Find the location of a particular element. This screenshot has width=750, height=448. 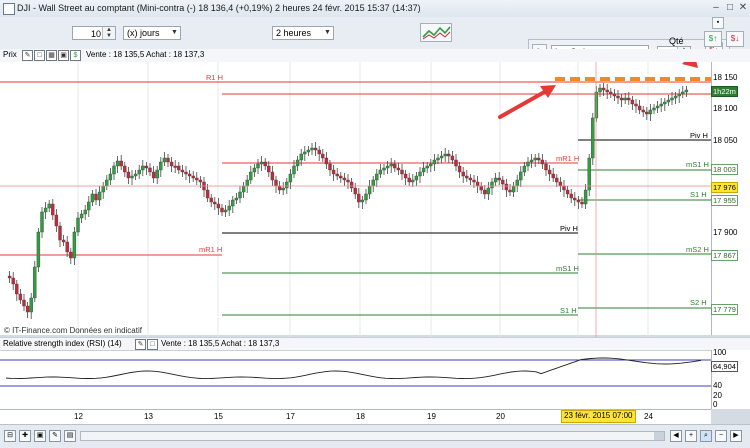

period-spinner: 10 ▲ ▼ is located at coordinates (94, 33).